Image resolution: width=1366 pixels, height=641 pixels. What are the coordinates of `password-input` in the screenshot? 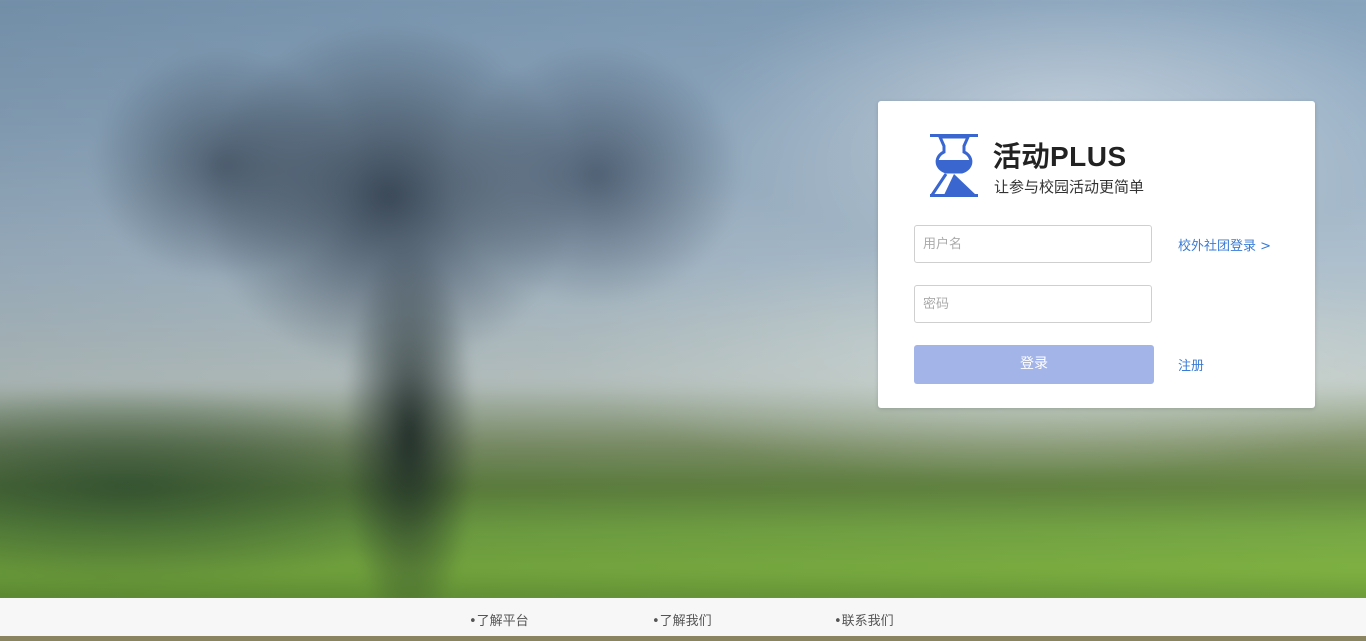 It's located at (1033, 304).